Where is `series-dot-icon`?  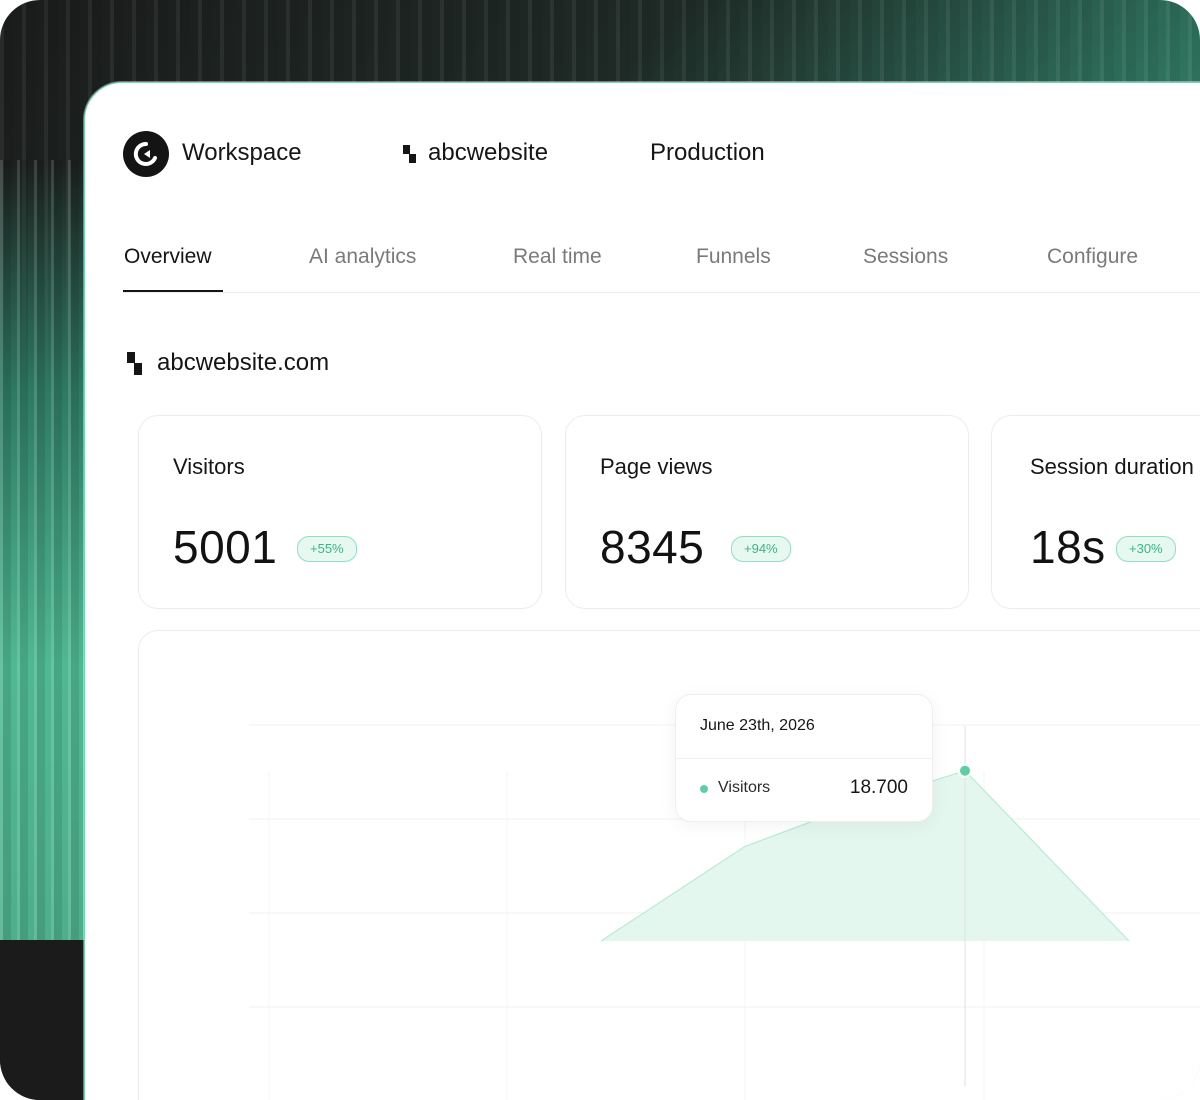
series-dot-icon is located at coordinates (704, 789).